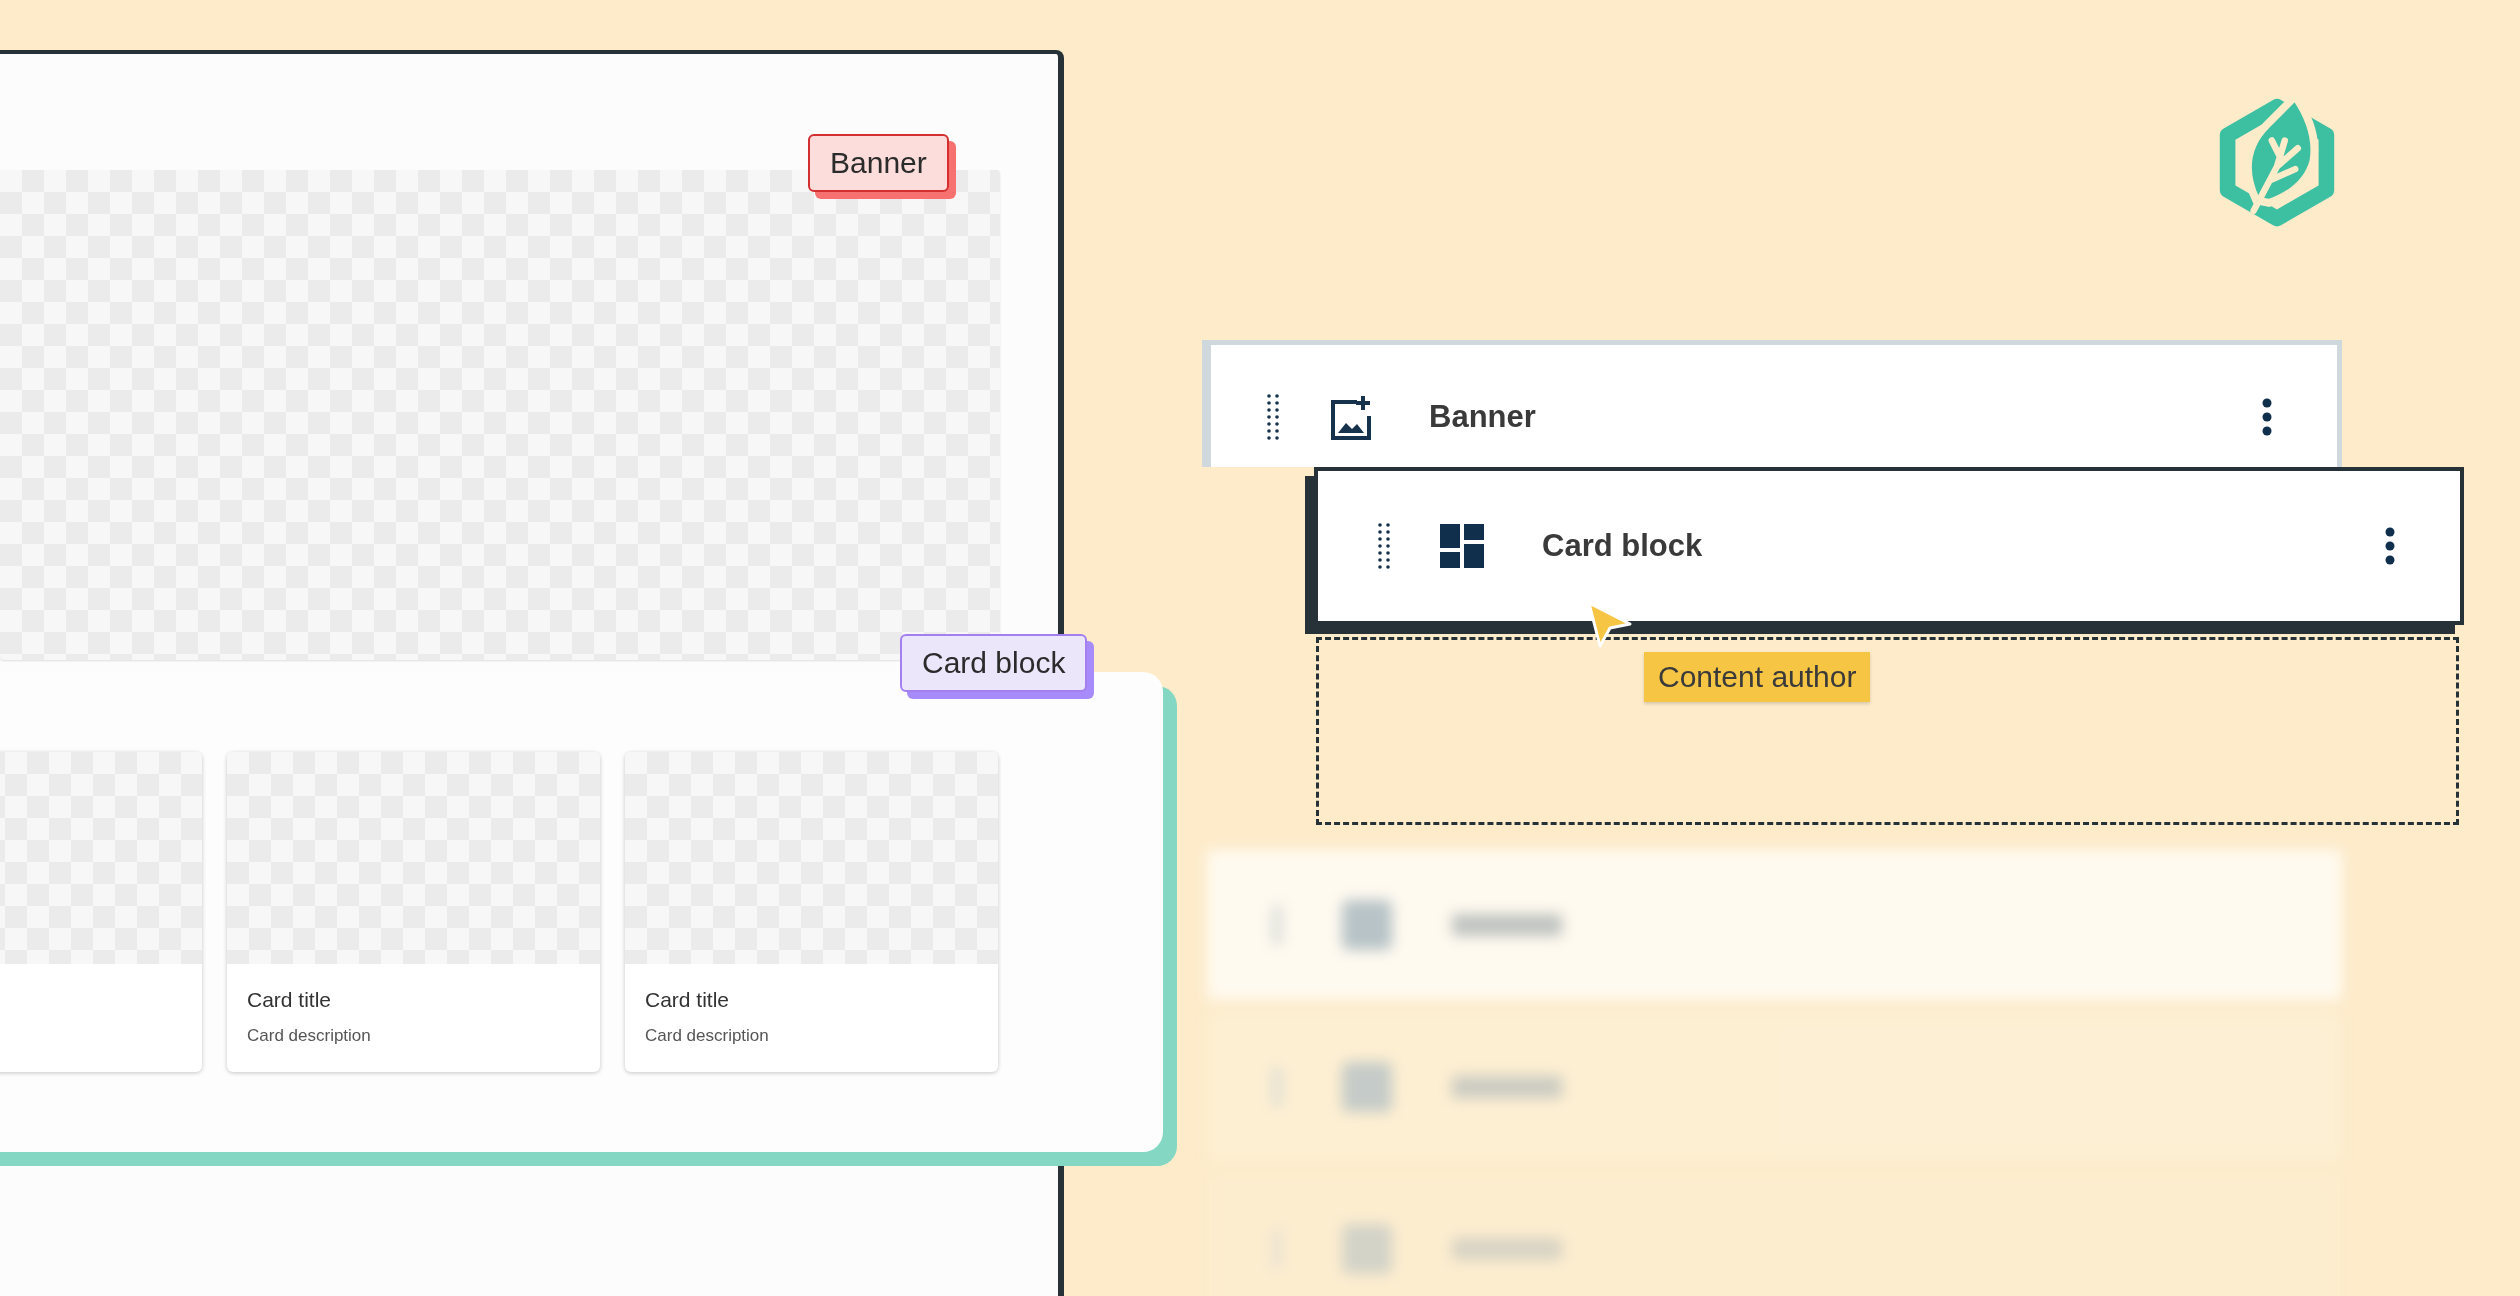  I want to click on block-row: Banner, so click(1772, 403).